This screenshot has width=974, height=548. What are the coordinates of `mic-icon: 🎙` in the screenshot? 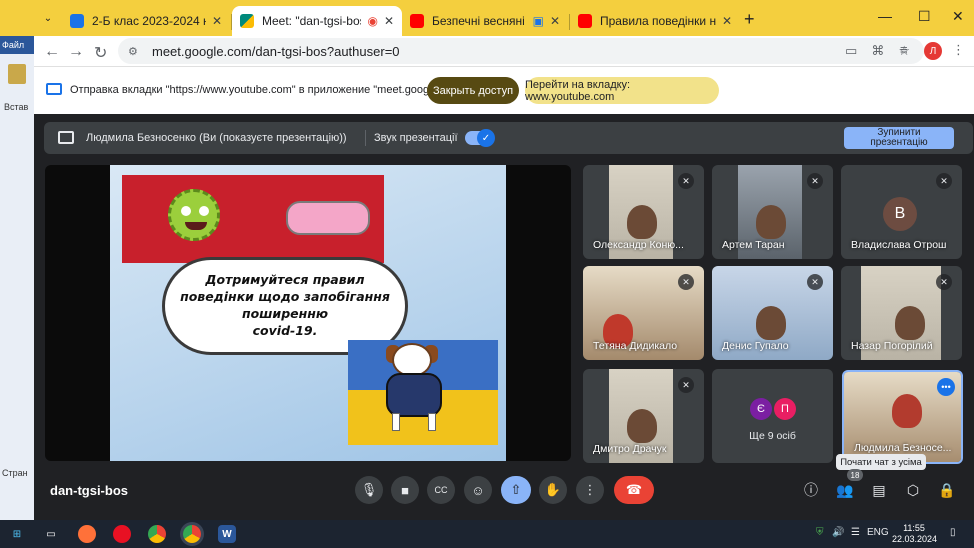 It's located at (369, 489).